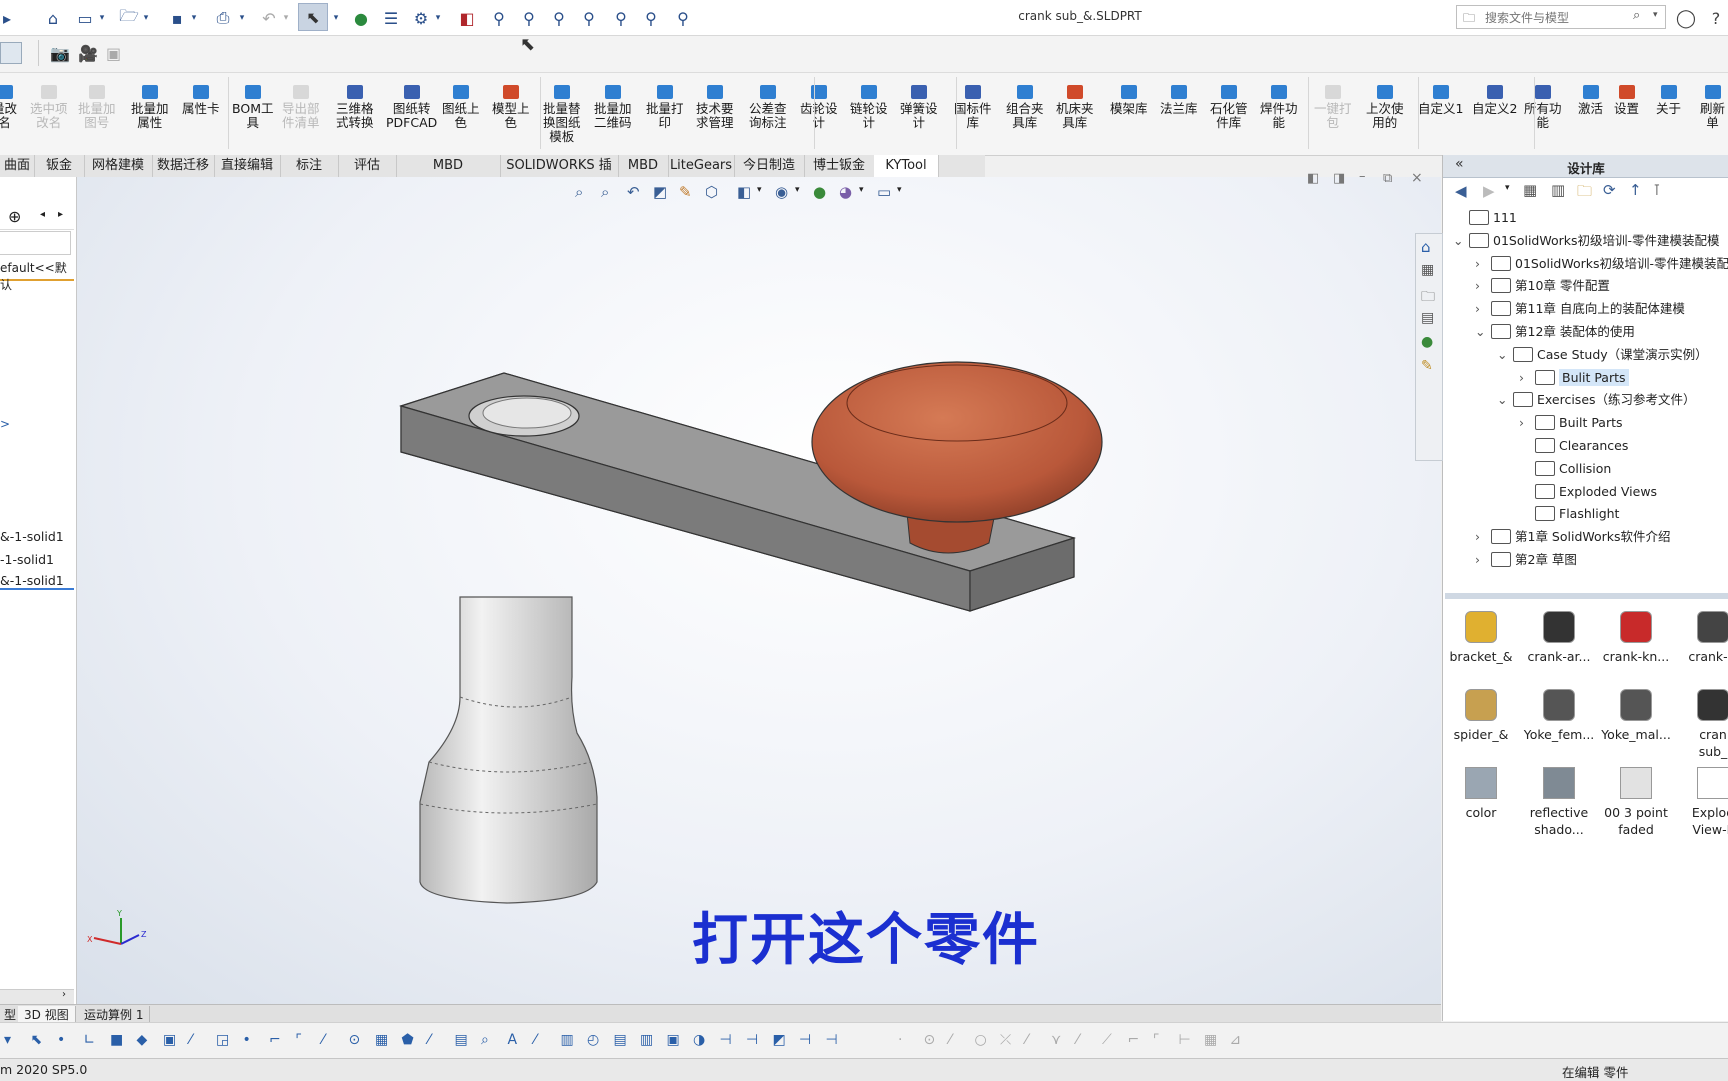 This screenshot has width=1728, height=1081. I want to click on solid-body-item: -1-solid1, so click(27, 559).